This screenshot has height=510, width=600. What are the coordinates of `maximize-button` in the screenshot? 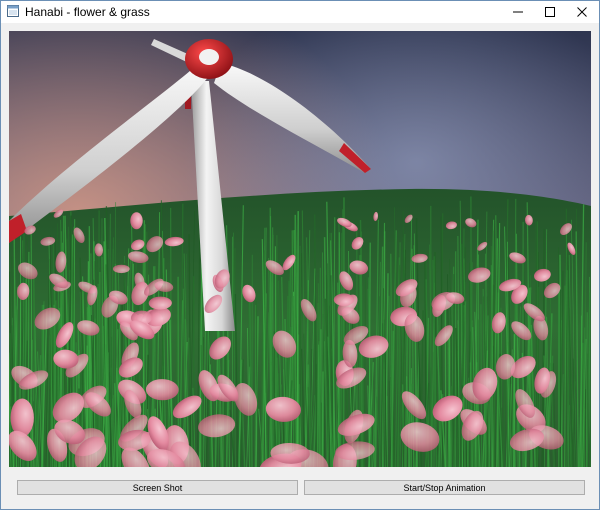 It's located at (550, 12).